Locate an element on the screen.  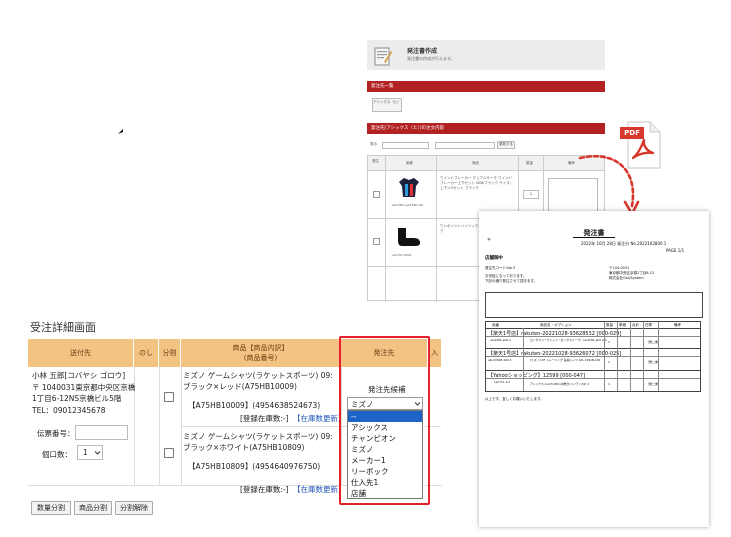
product-2-code: 【A75HB10809】(4954640976750) is located at coordinates (254, 466).